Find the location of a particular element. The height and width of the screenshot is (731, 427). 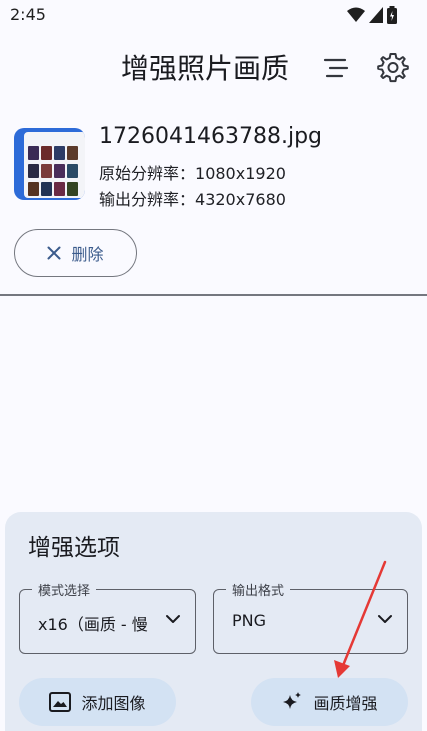

sparkle-icon is located at coordinates (292, 700).